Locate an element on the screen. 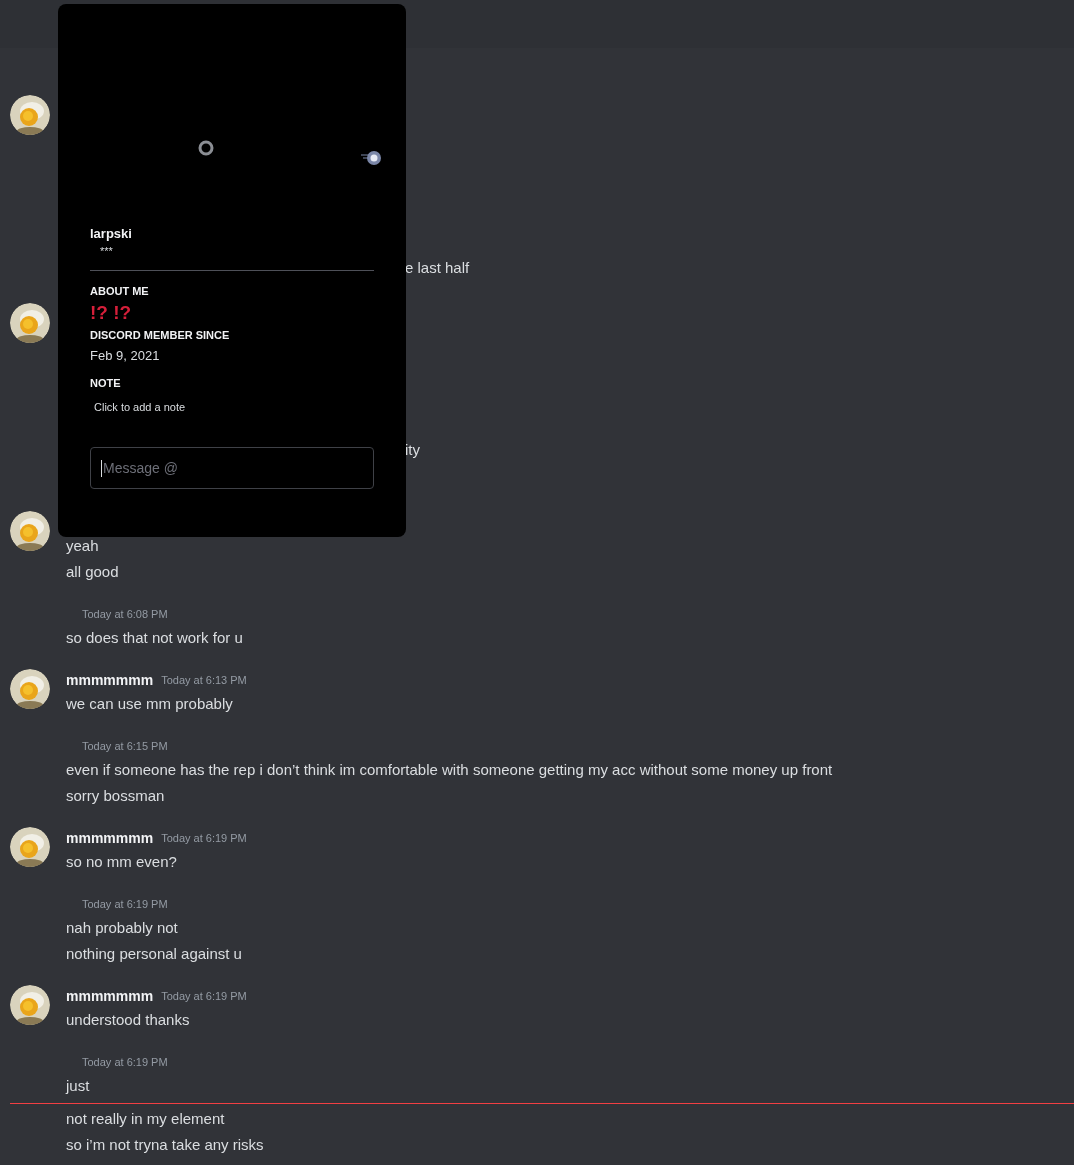  message-text: nah probably not is located at coordinates (122, 928).